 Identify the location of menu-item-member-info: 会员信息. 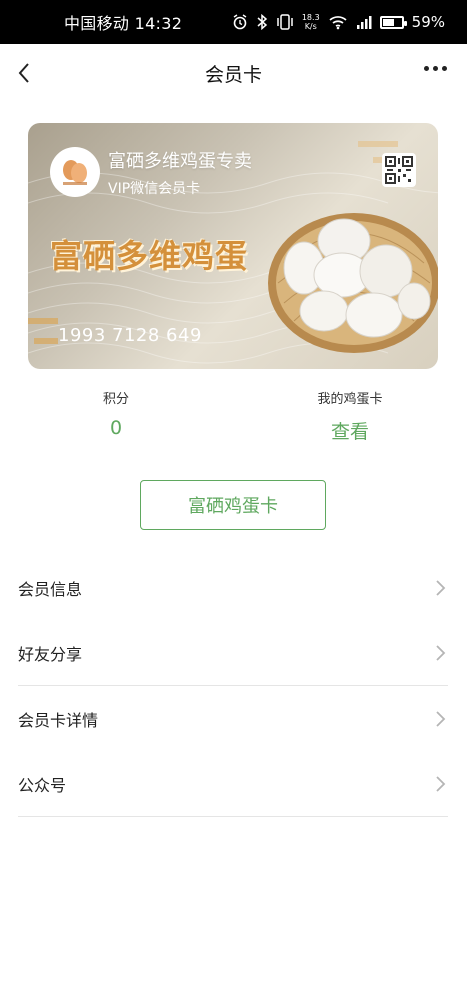
(233, 587).